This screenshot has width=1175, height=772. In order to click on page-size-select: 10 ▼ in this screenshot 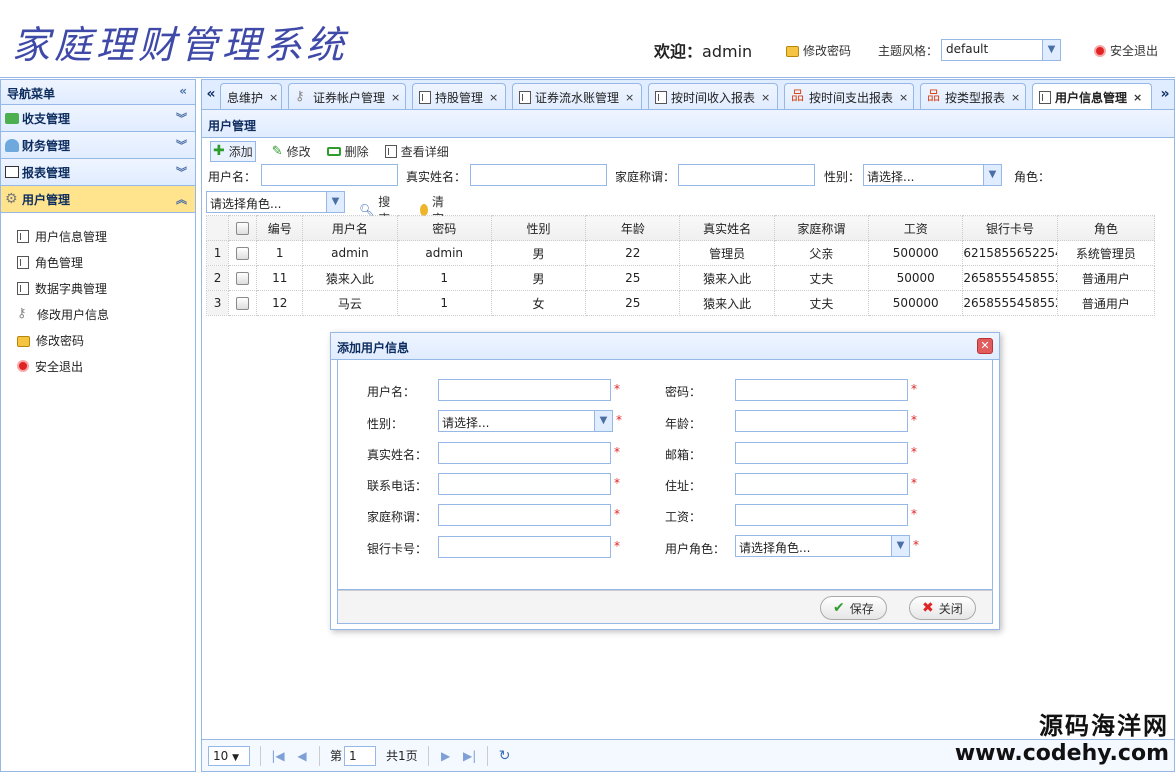, I will do `click(229, 755)`.